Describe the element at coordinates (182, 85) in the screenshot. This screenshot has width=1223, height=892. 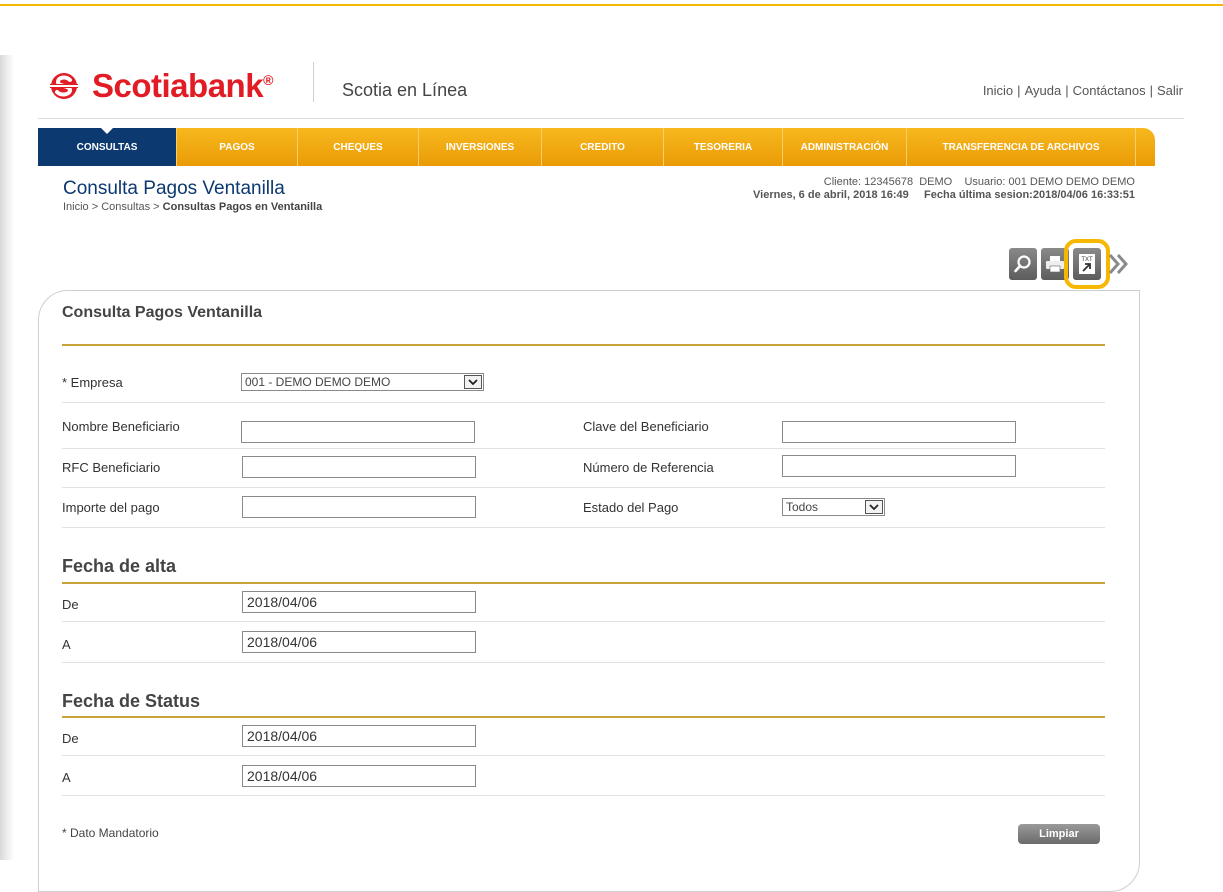
I see `brand-name: Scotiabank®` at that location.